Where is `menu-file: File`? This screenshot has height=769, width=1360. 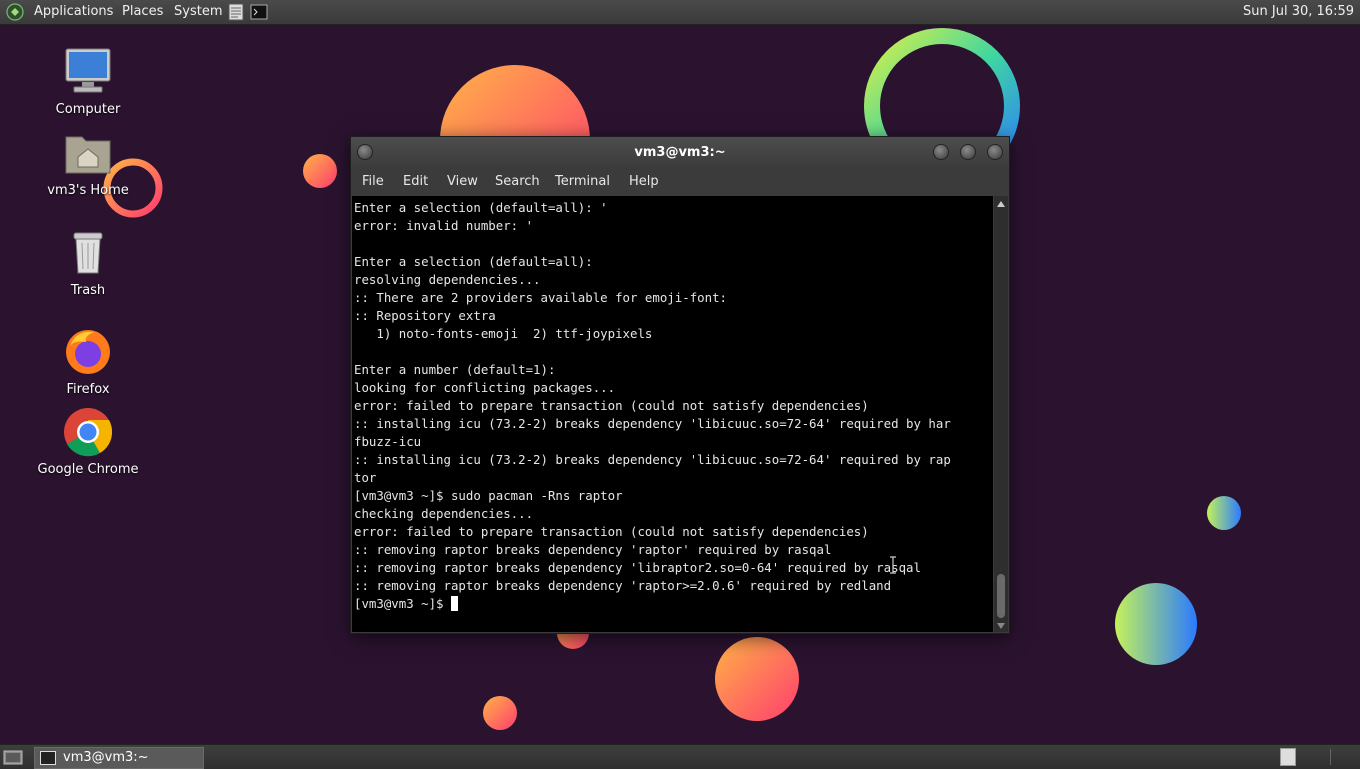
menu-file: File is located at coordinates (373, 181).